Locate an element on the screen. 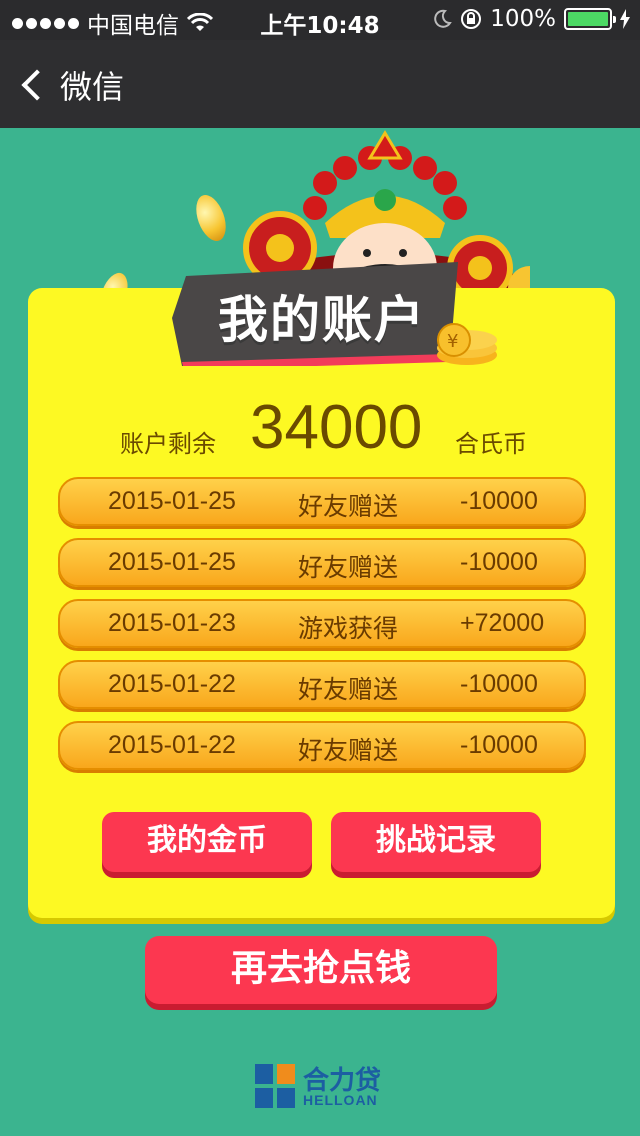  balance-row: 账户剩余 34000 合氏币 is located at coordinates (320, 432).